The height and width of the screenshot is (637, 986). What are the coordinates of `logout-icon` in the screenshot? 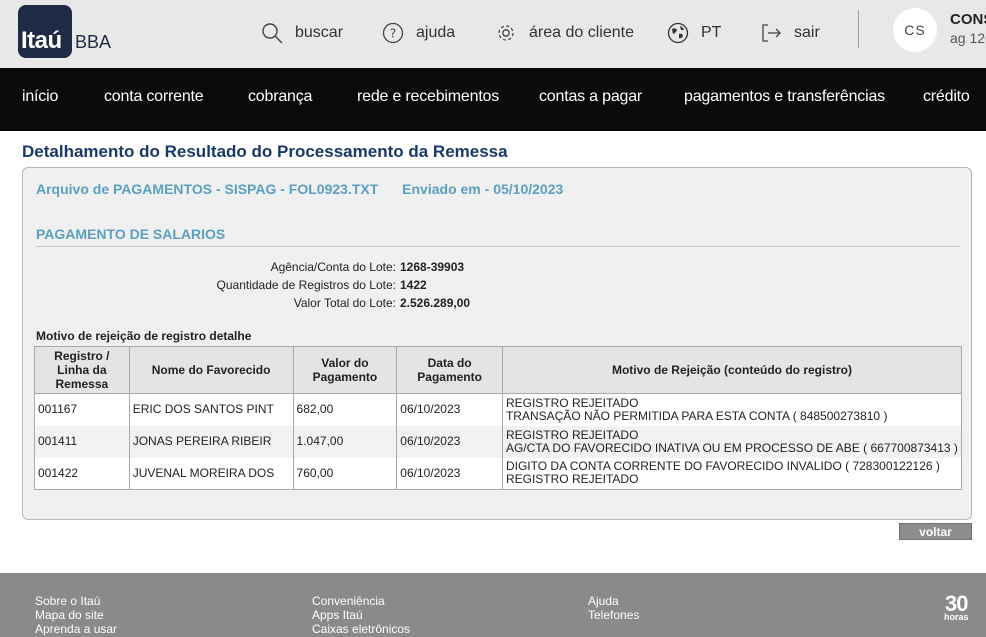 It's located at (771, 33).